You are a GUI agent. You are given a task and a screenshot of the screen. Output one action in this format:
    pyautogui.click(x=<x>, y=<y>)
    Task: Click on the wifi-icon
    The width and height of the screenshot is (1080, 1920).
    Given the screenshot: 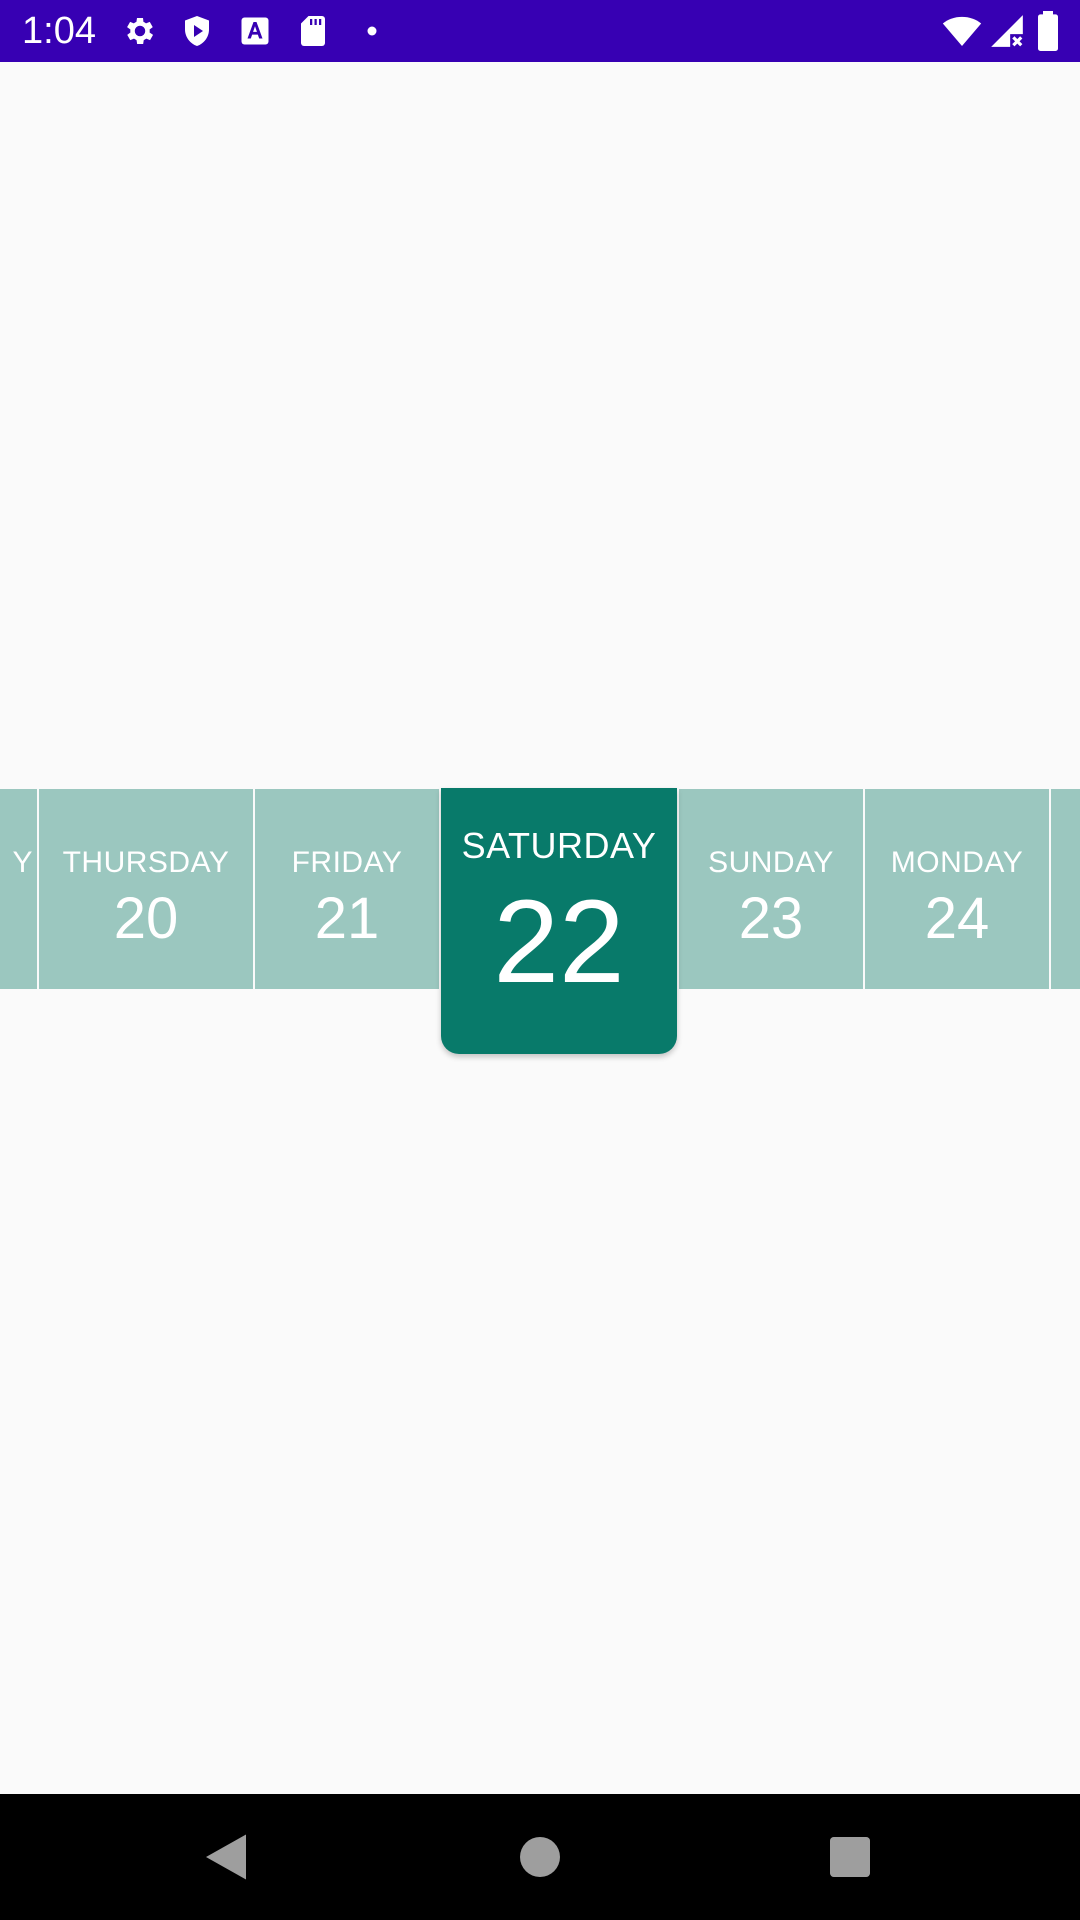 What is the action you would take?
    pyautogui.click(x=962, y=31)
    